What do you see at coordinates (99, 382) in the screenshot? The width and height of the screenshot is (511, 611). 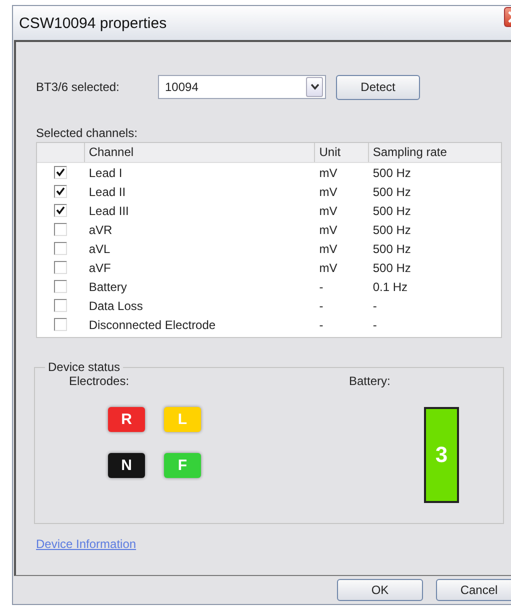 I see `electrodes-label: Electrodes:` at bounding box center [99, 382].